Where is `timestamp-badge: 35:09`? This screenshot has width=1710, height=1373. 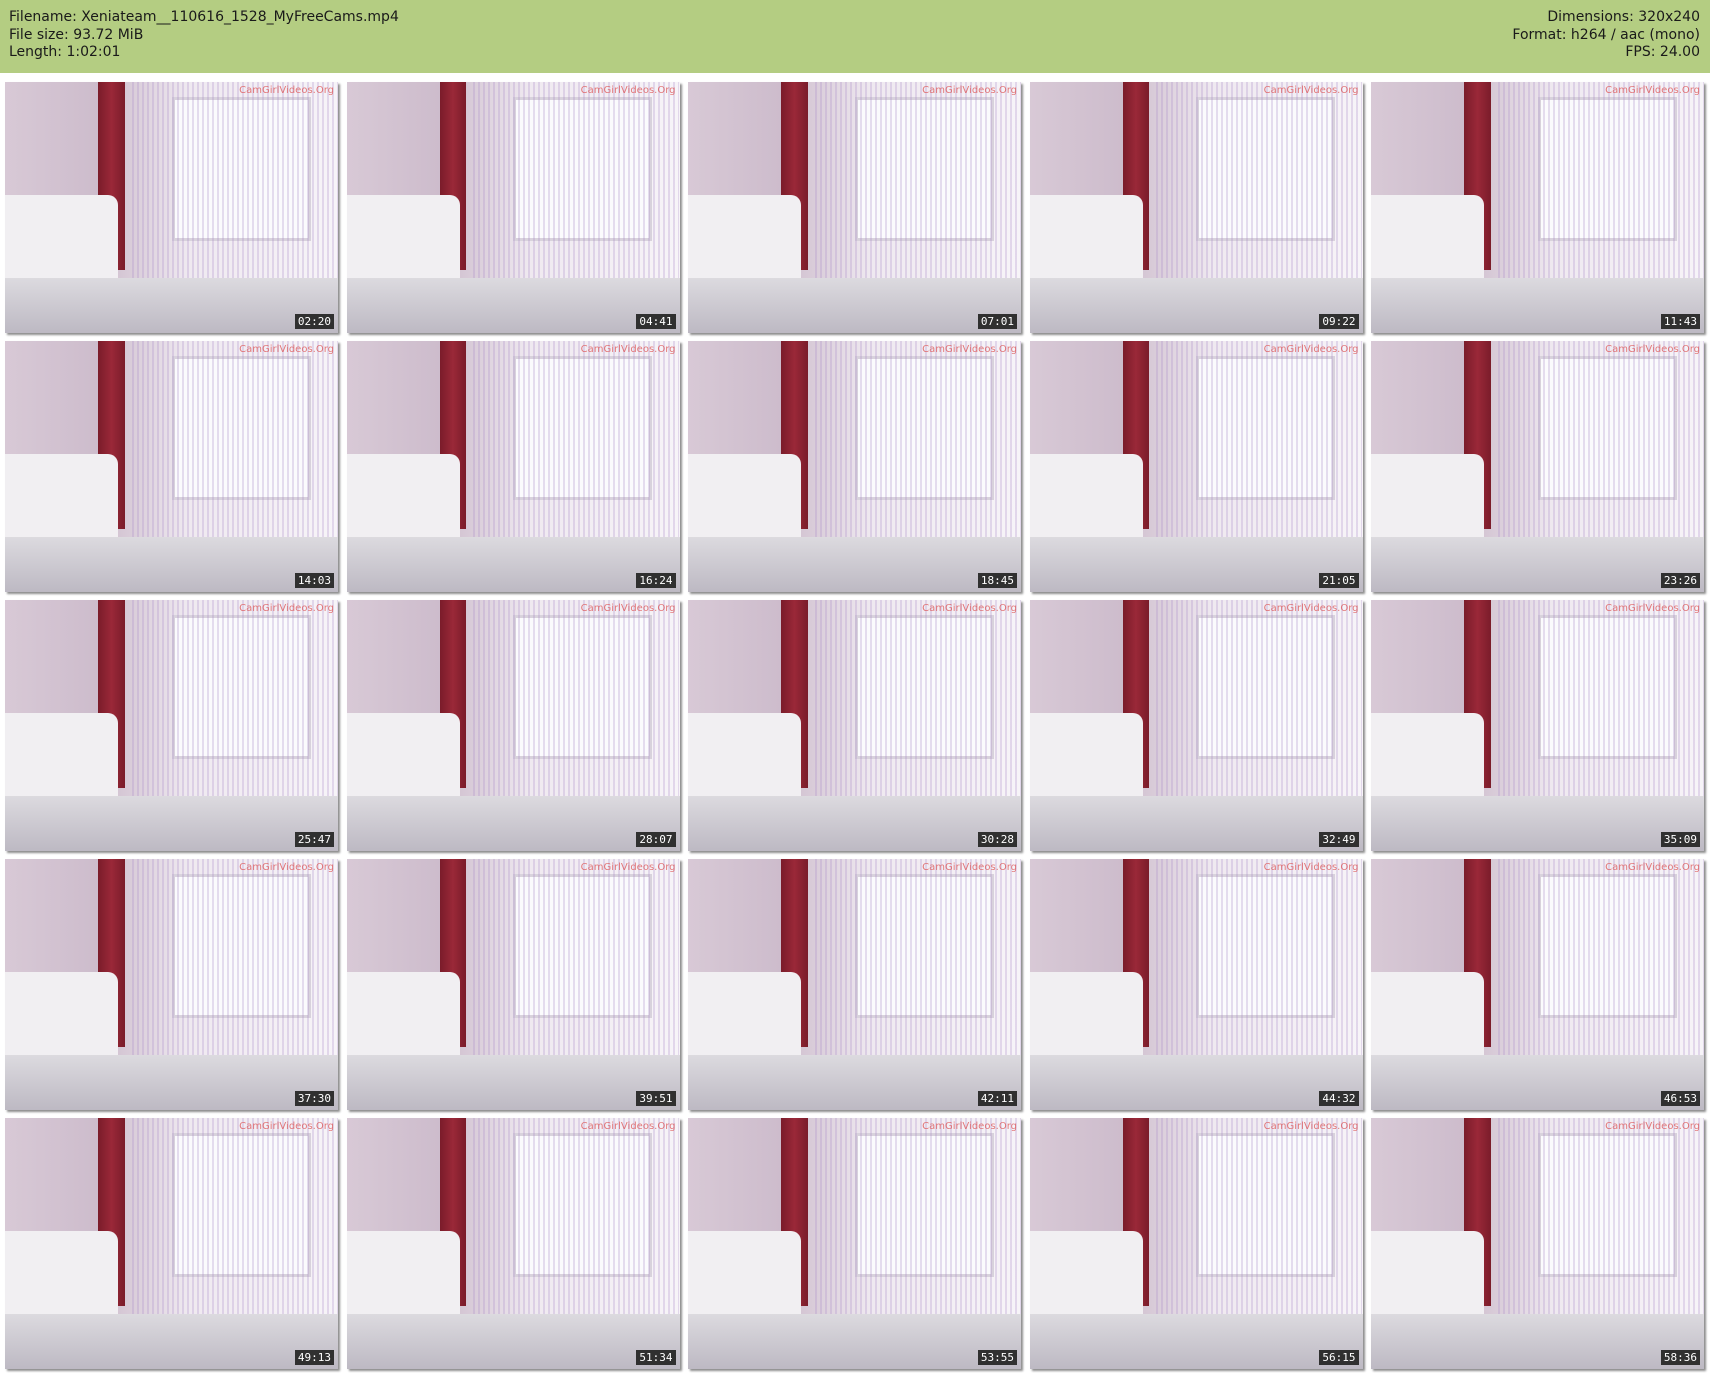 timestamp-badge: 35:09 is located at coordinates (1680, 839).